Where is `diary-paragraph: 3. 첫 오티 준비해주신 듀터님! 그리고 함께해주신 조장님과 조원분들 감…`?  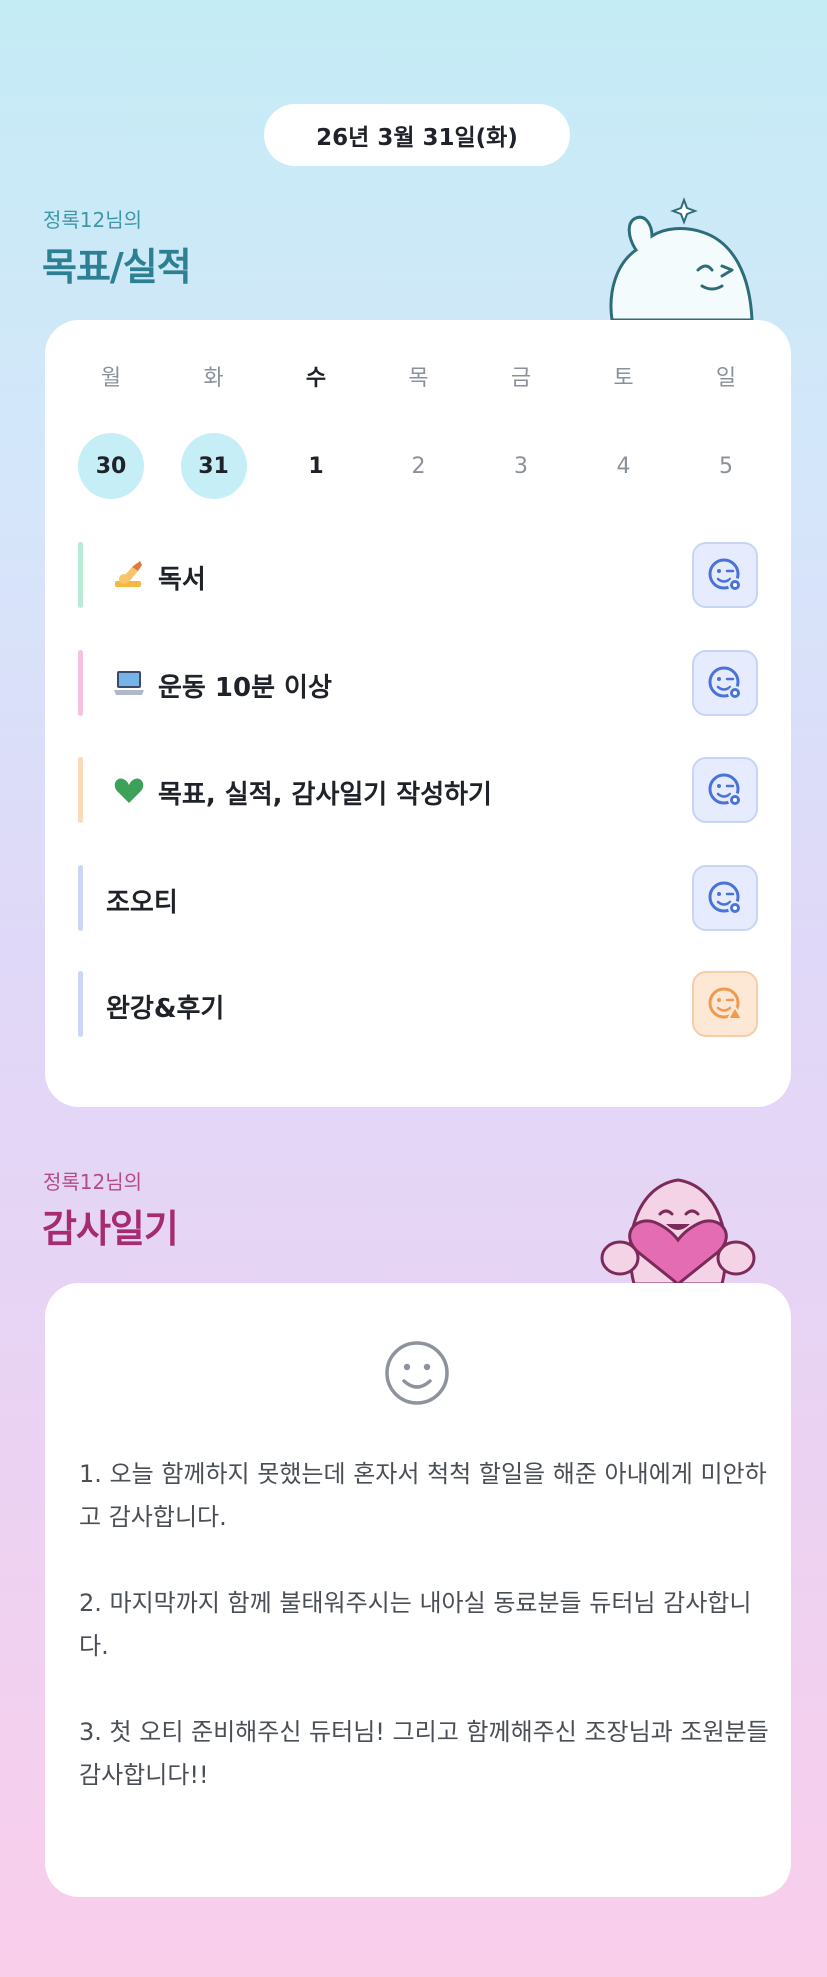
diary-paragraph: 3. 첫 오티 준비해주신 듀터님! 그리고 함께해주신 조장님과 조원분들 감… is located at coordinates (424, 1753).